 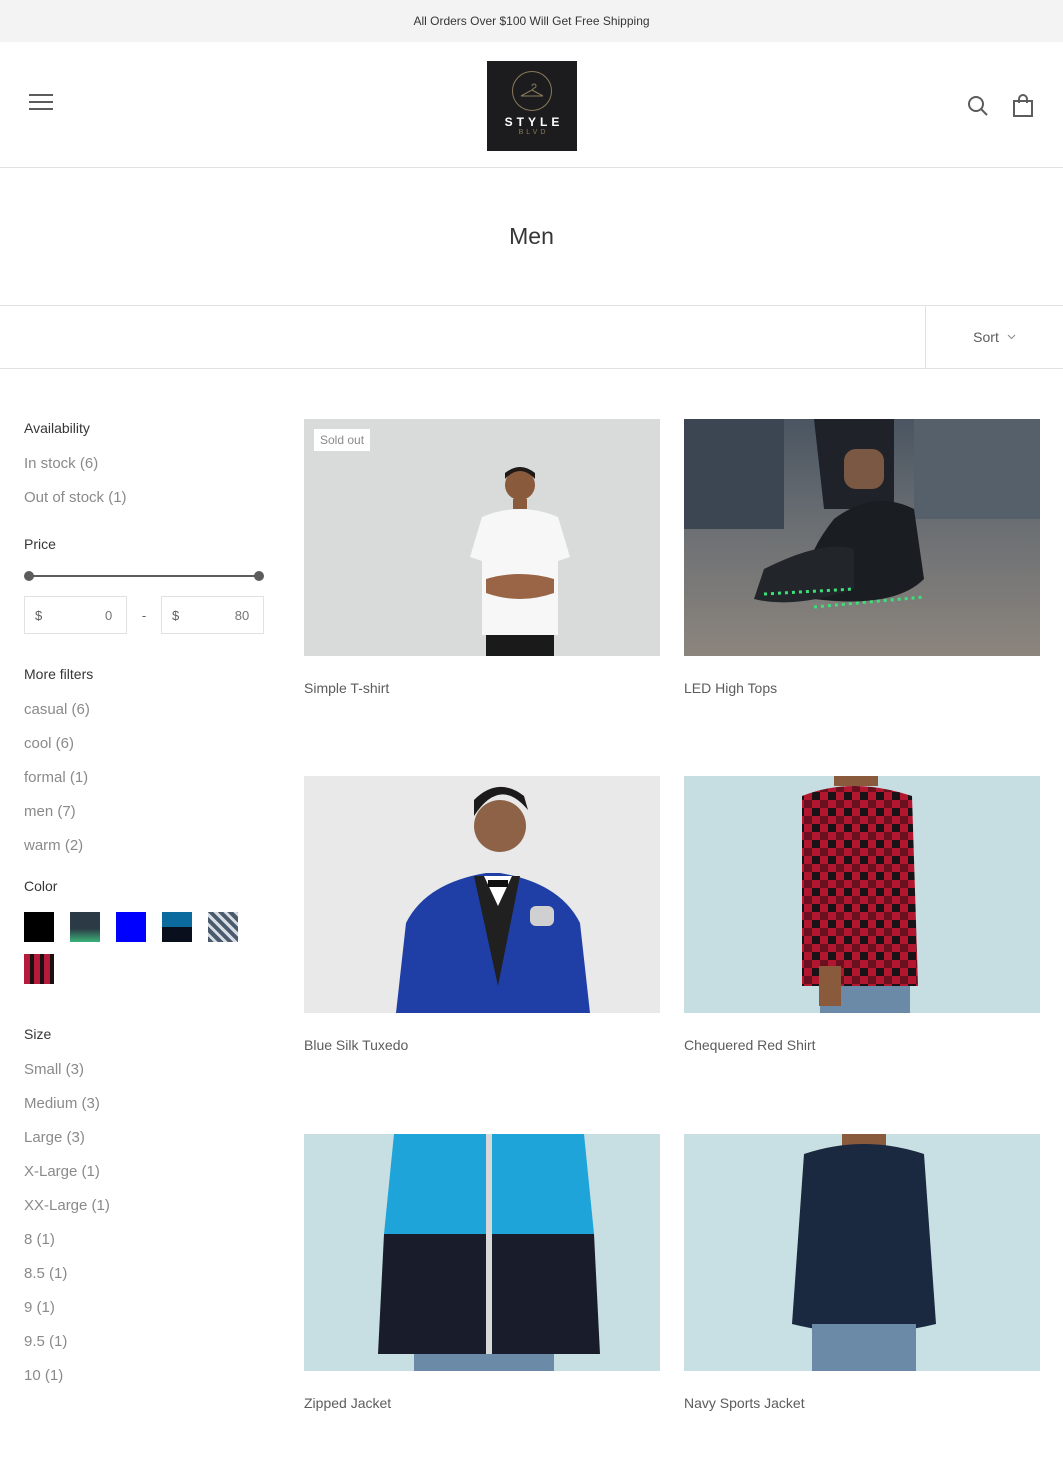 I want to click on more-filters-title: More filters, so click(x=59, y=674).